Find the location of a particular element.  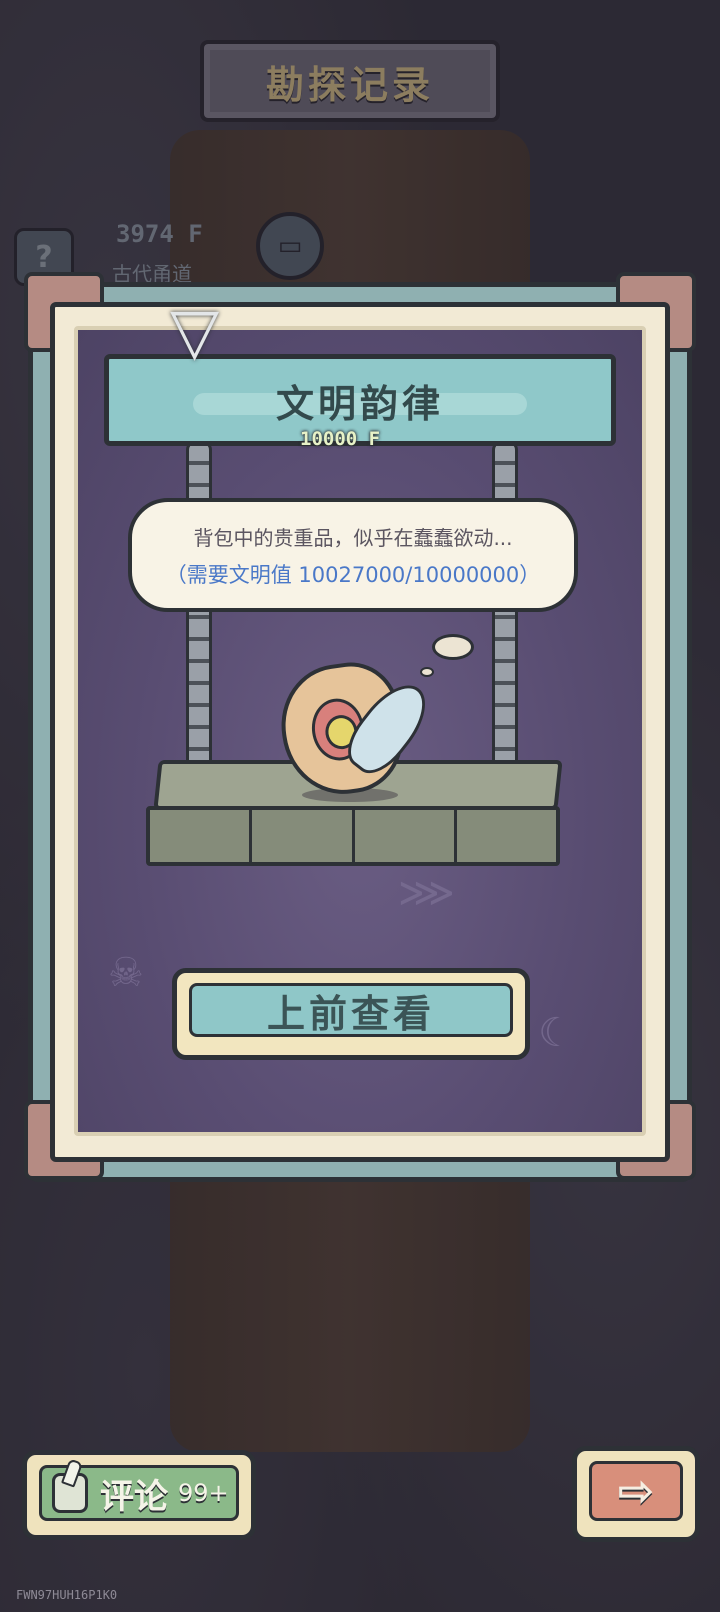

triangle-emblem-icon: ▽ is located at coordinates (195, 332).